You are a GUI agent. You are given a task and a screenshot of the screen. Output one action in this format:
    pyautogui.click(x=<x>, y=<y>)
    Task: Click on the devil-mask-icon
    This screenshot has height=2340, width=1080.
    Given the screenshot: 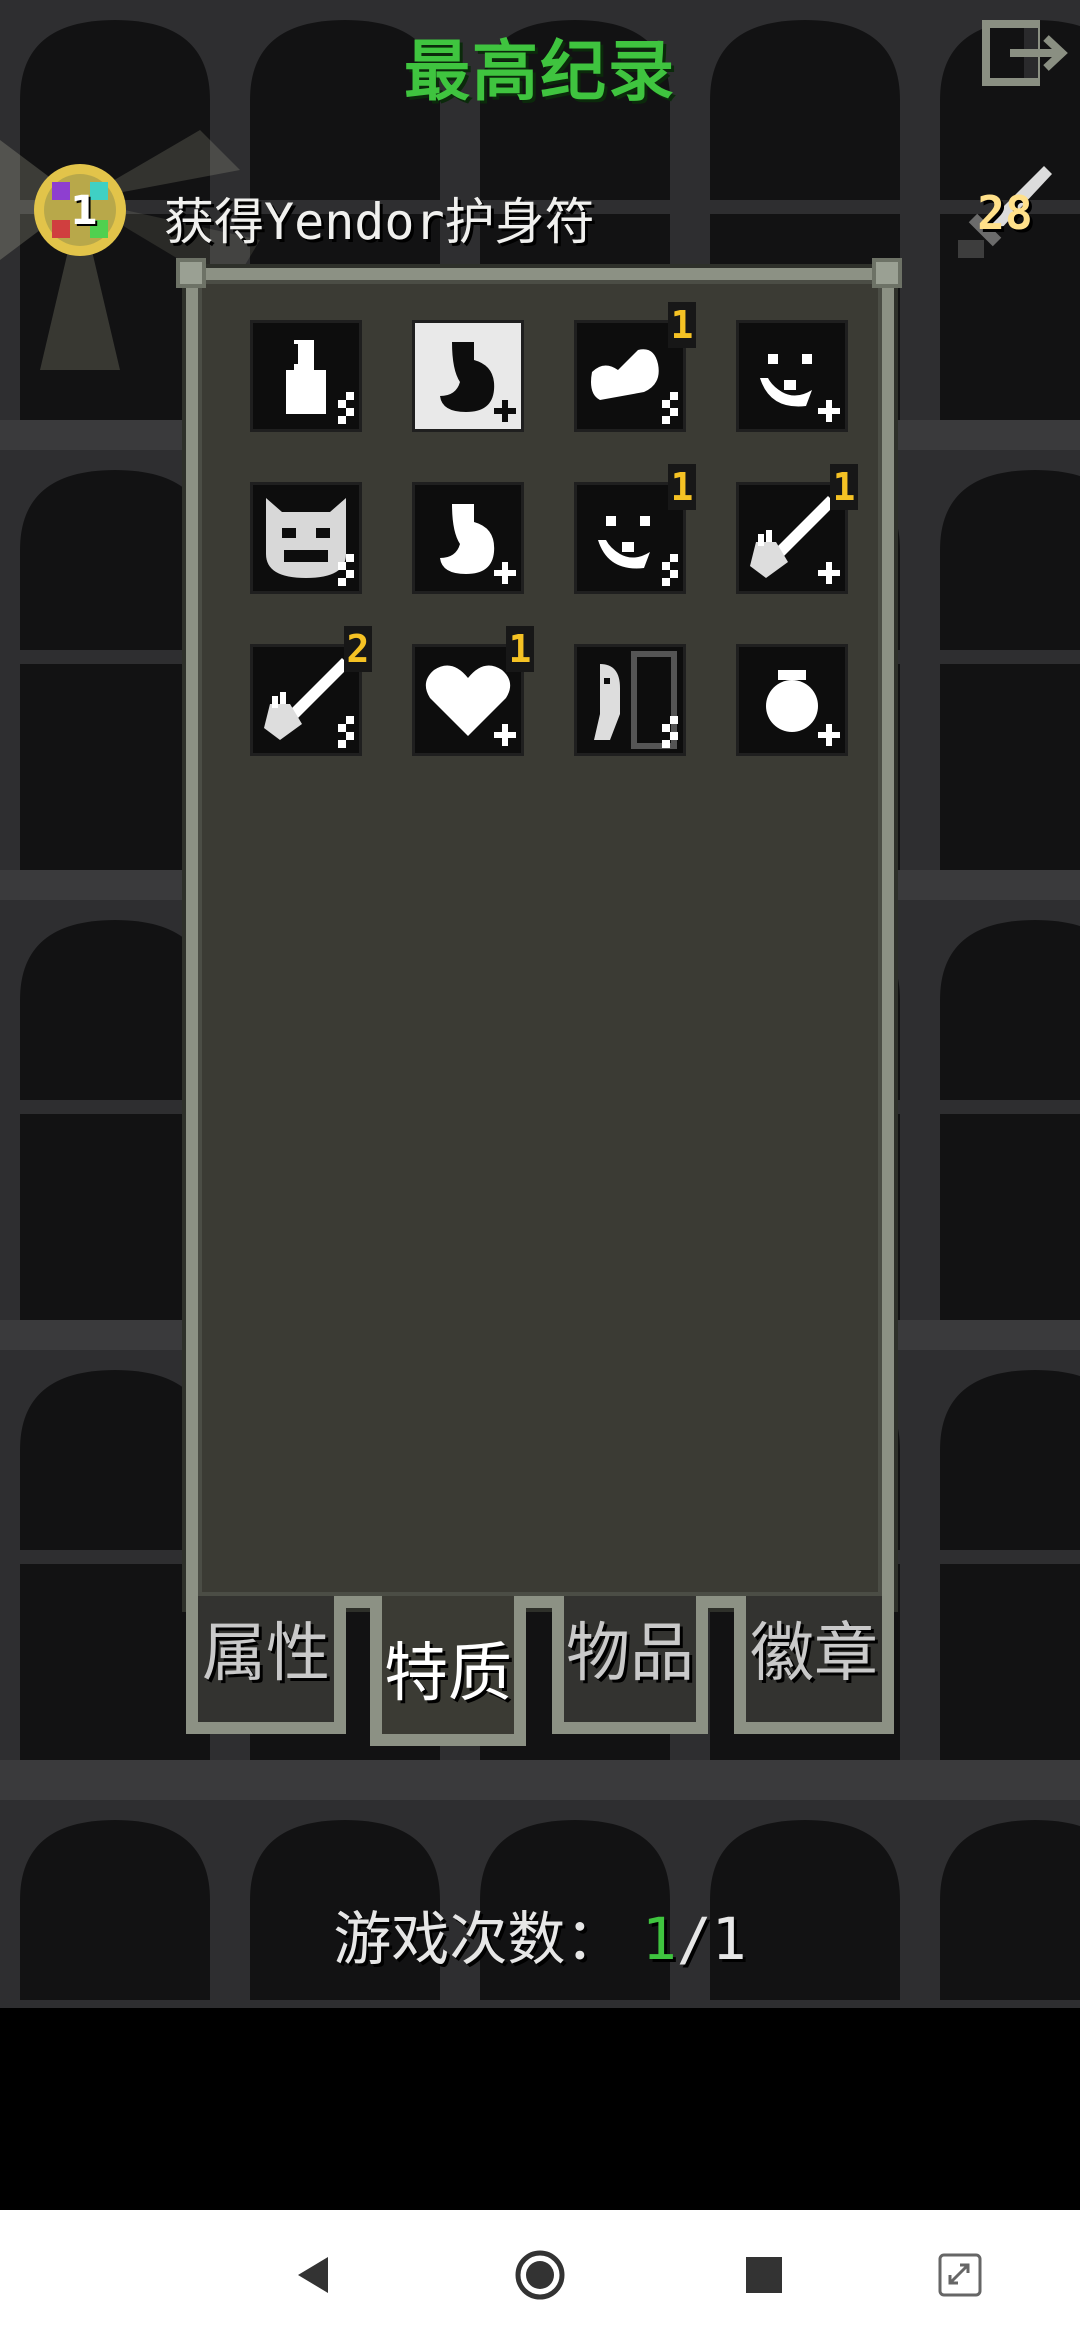 What is the action you would take?
    pyautogui.click(x=310, y=542)
    